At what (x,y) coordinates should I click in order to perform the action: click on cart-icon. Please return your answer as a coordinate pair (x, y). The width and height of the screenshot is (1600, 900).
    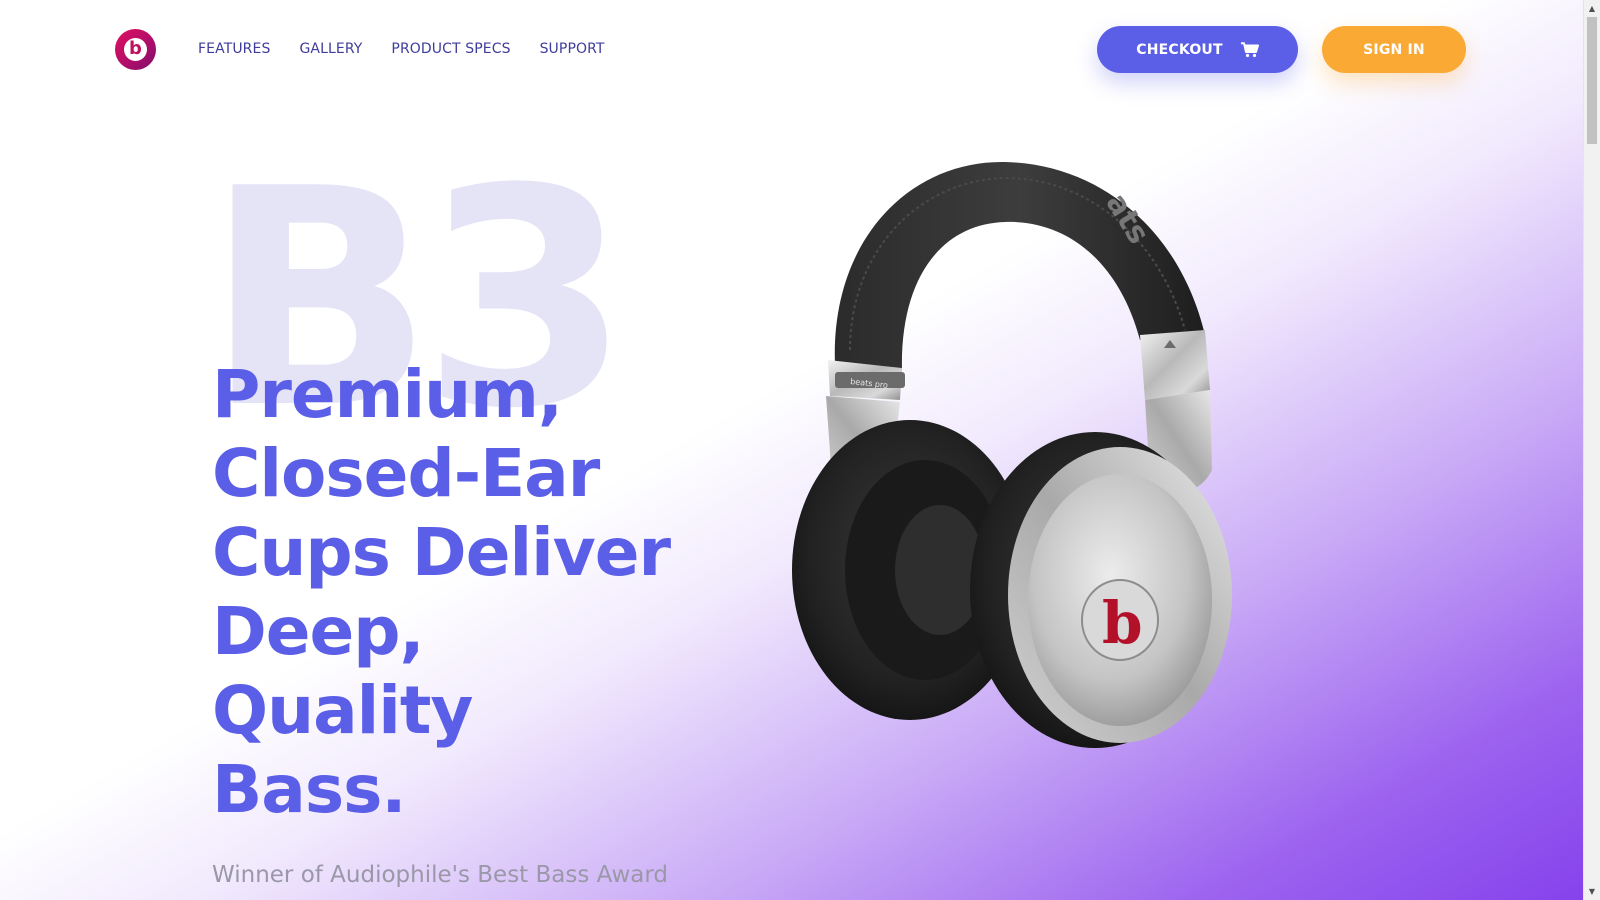
    Looking at the image, I should click on (1249, 49).